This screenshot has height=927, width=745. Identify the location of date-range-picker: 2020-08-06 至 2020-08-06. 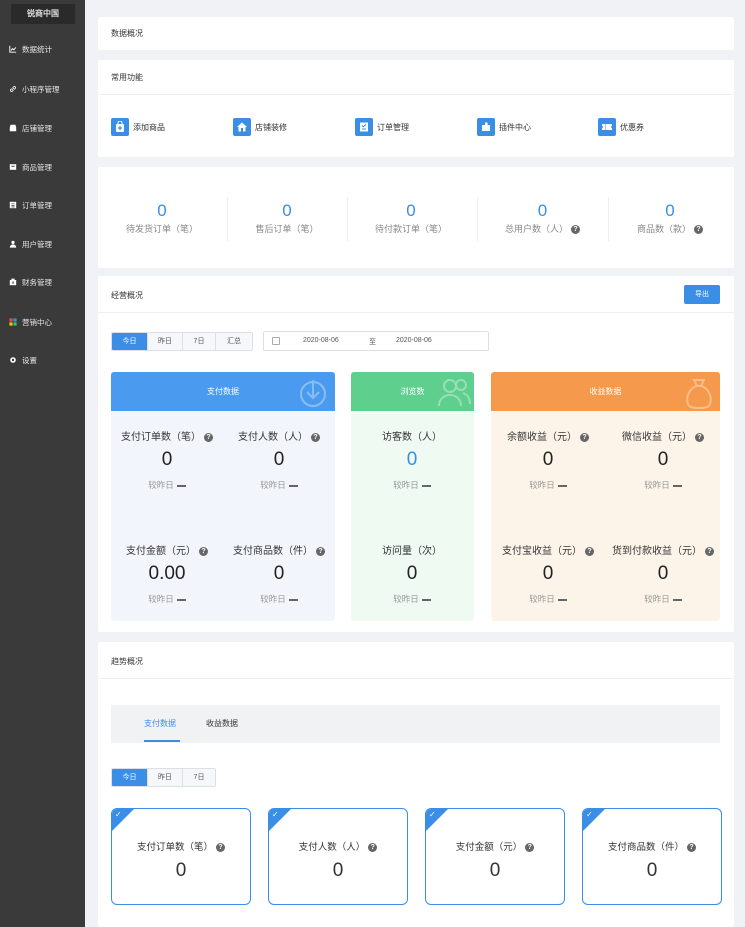
(376, 341).